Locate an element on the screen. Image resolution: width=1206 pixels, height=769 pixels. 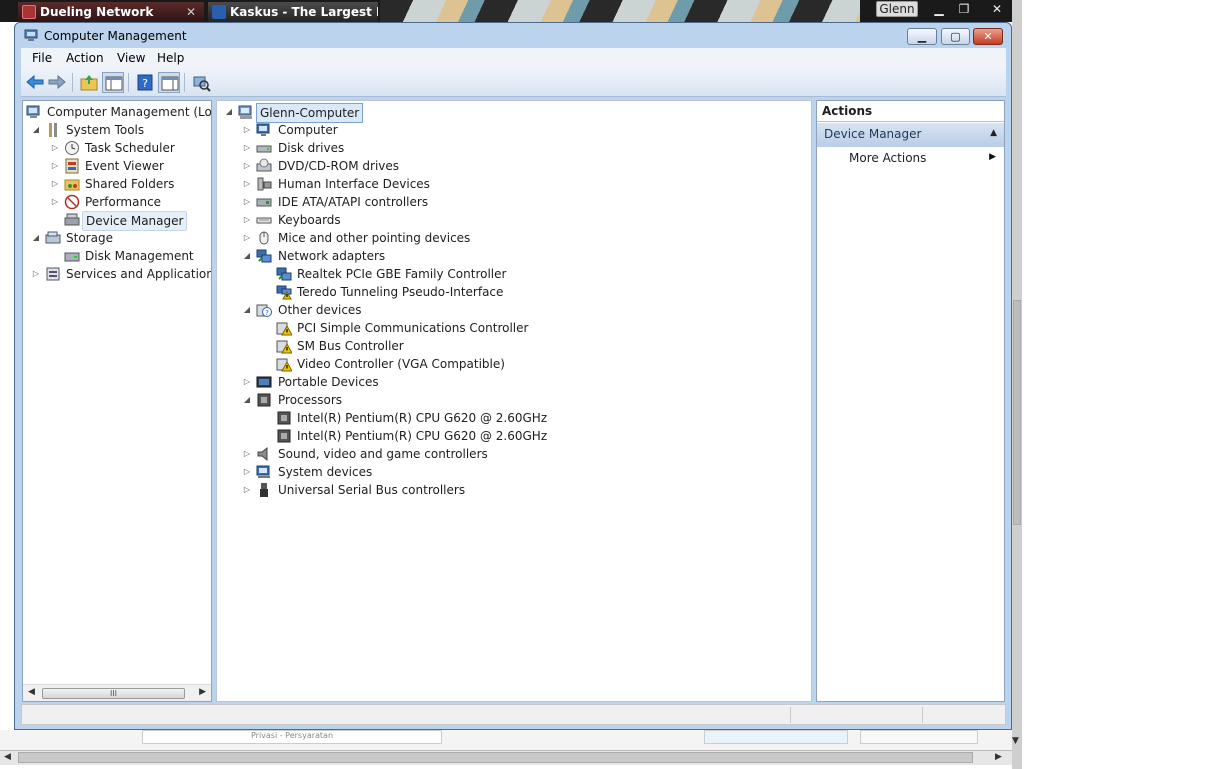
tree-item-event-viewer: ▷ Event Viewer is located at coordinates (117, 166).